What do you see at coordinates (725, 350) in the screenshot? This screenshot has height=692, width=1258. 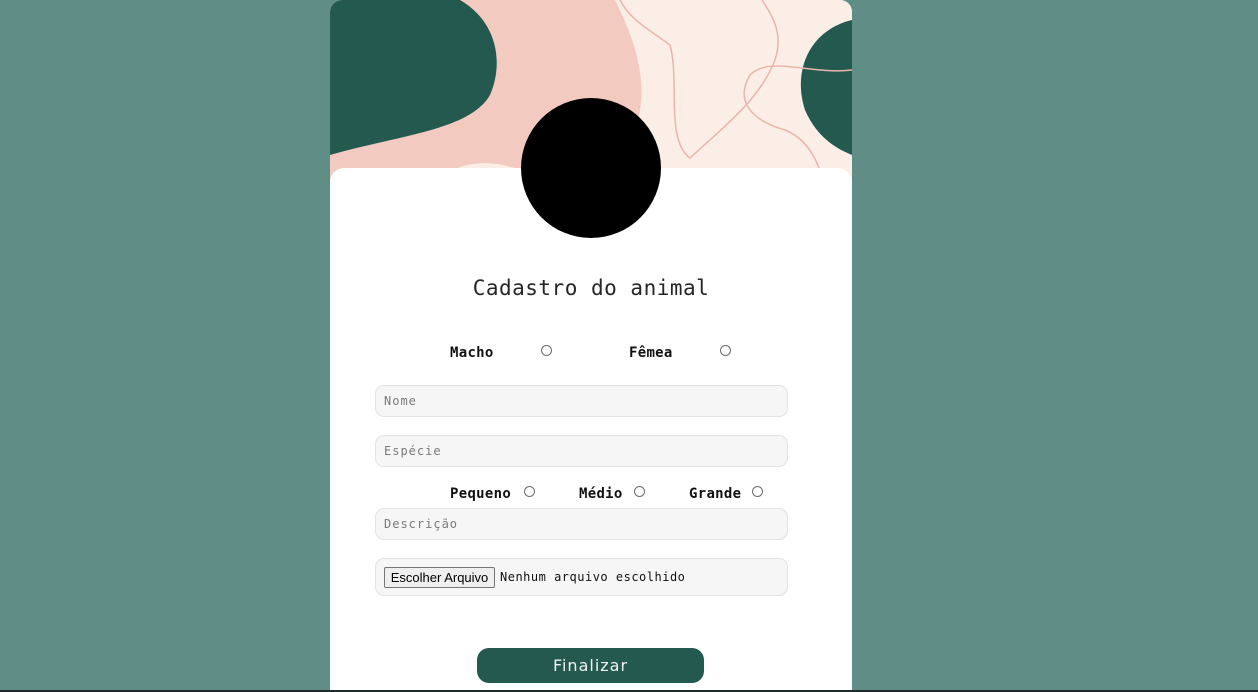 I see `sex-radio-femea` at bounding box center [725, 350].